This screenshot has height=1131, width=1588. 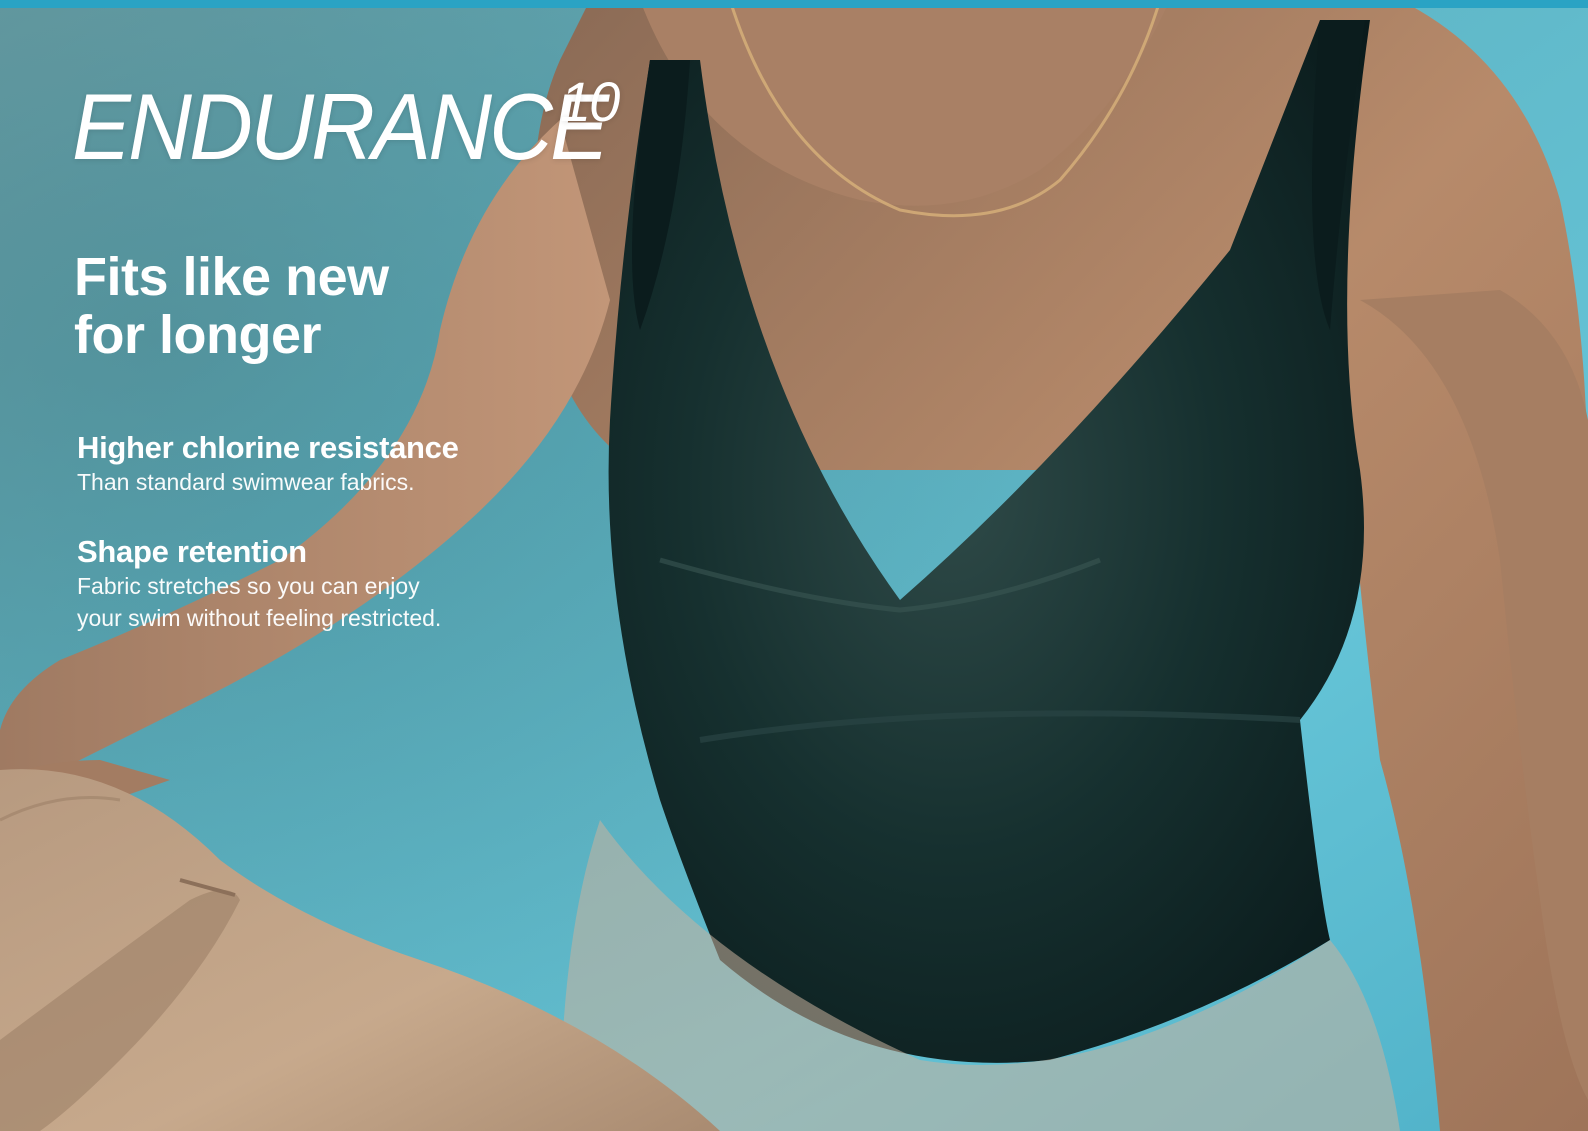 What do you see at coordinates (268, 447) in the screenshot?
I see `feature-title: Higher chlorine resistance` at bounding box center [268, 447].